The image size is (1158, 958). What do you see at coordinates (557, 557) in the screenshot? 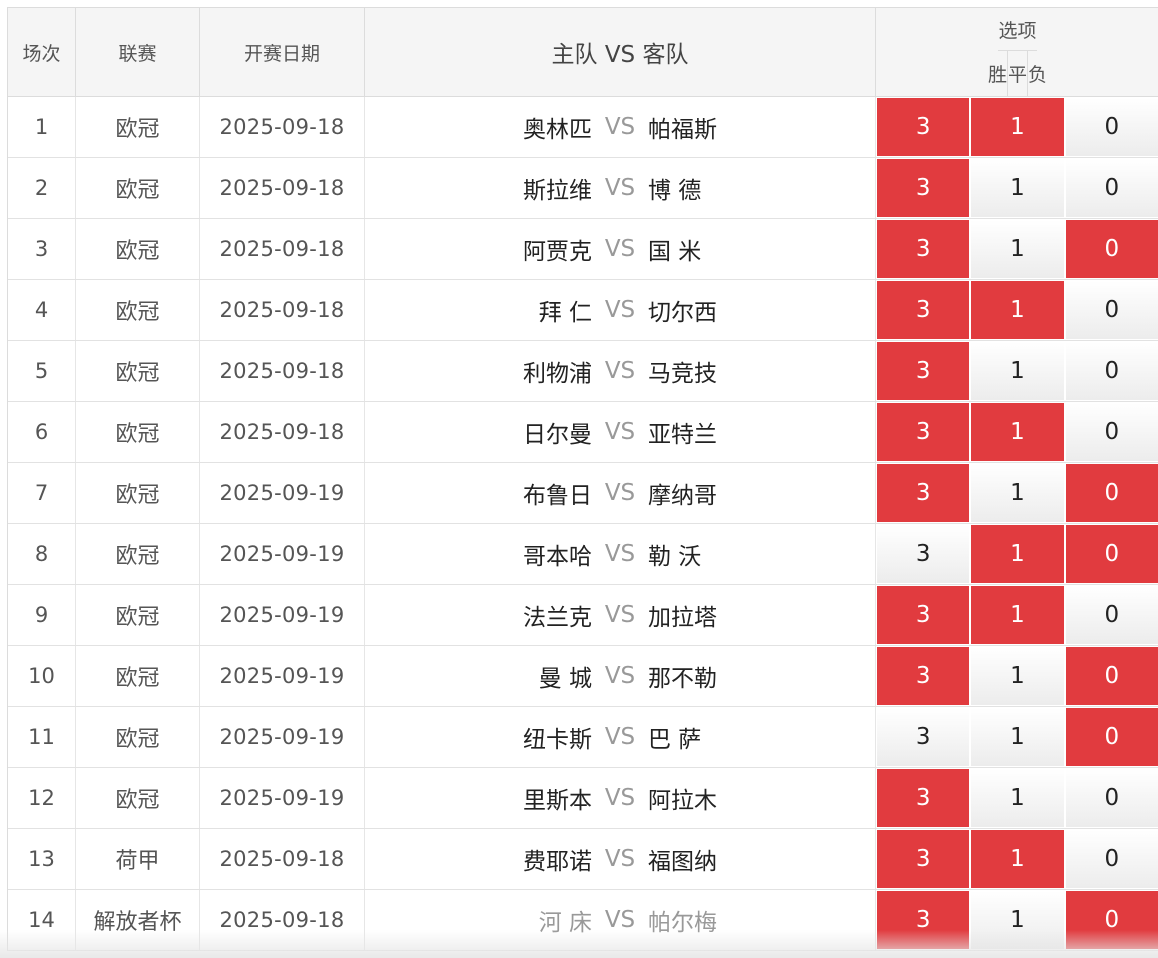
I see `home-team: 哥本哈` at bounding box center [557, 557].